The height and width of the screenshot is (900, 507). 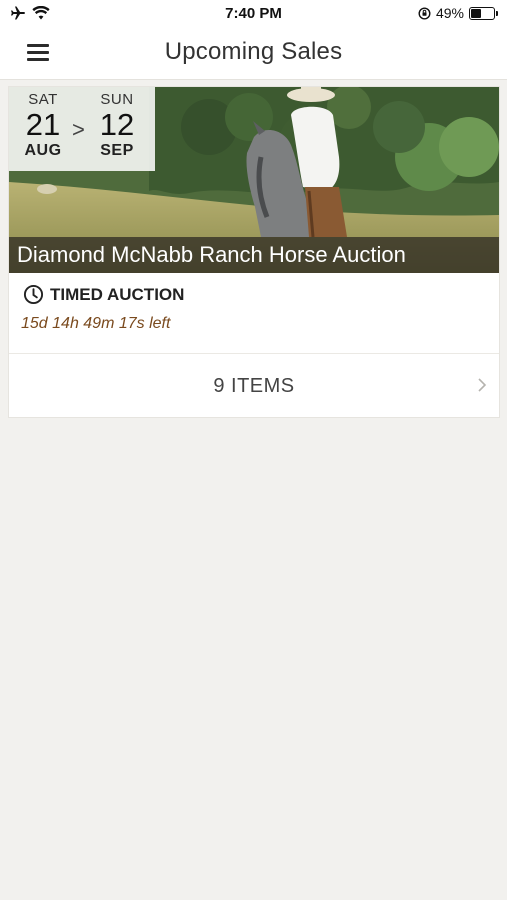 I want to click on sale-date-badge: SAT 21 AUG > SUN 12 SEP, so click(x=82, y=129).